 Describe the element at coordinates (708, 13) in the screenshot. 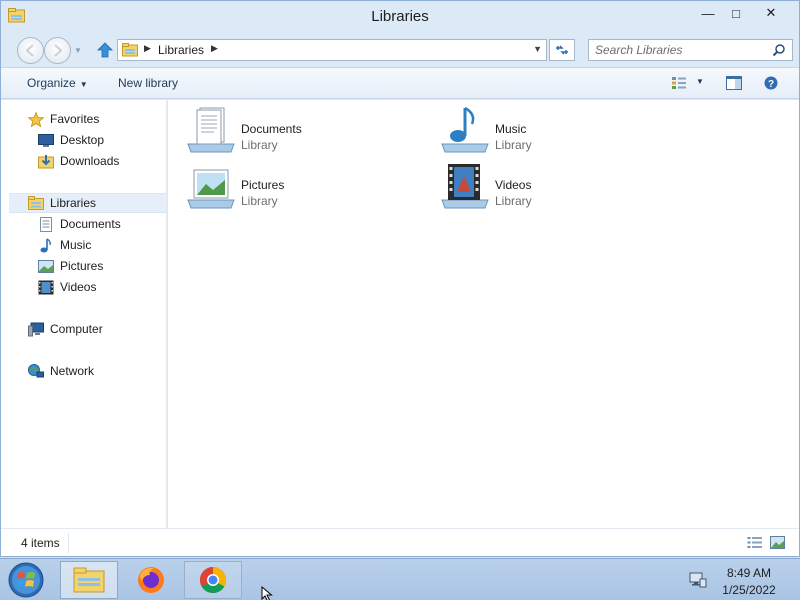

I see `minimize-button: —` at that location.